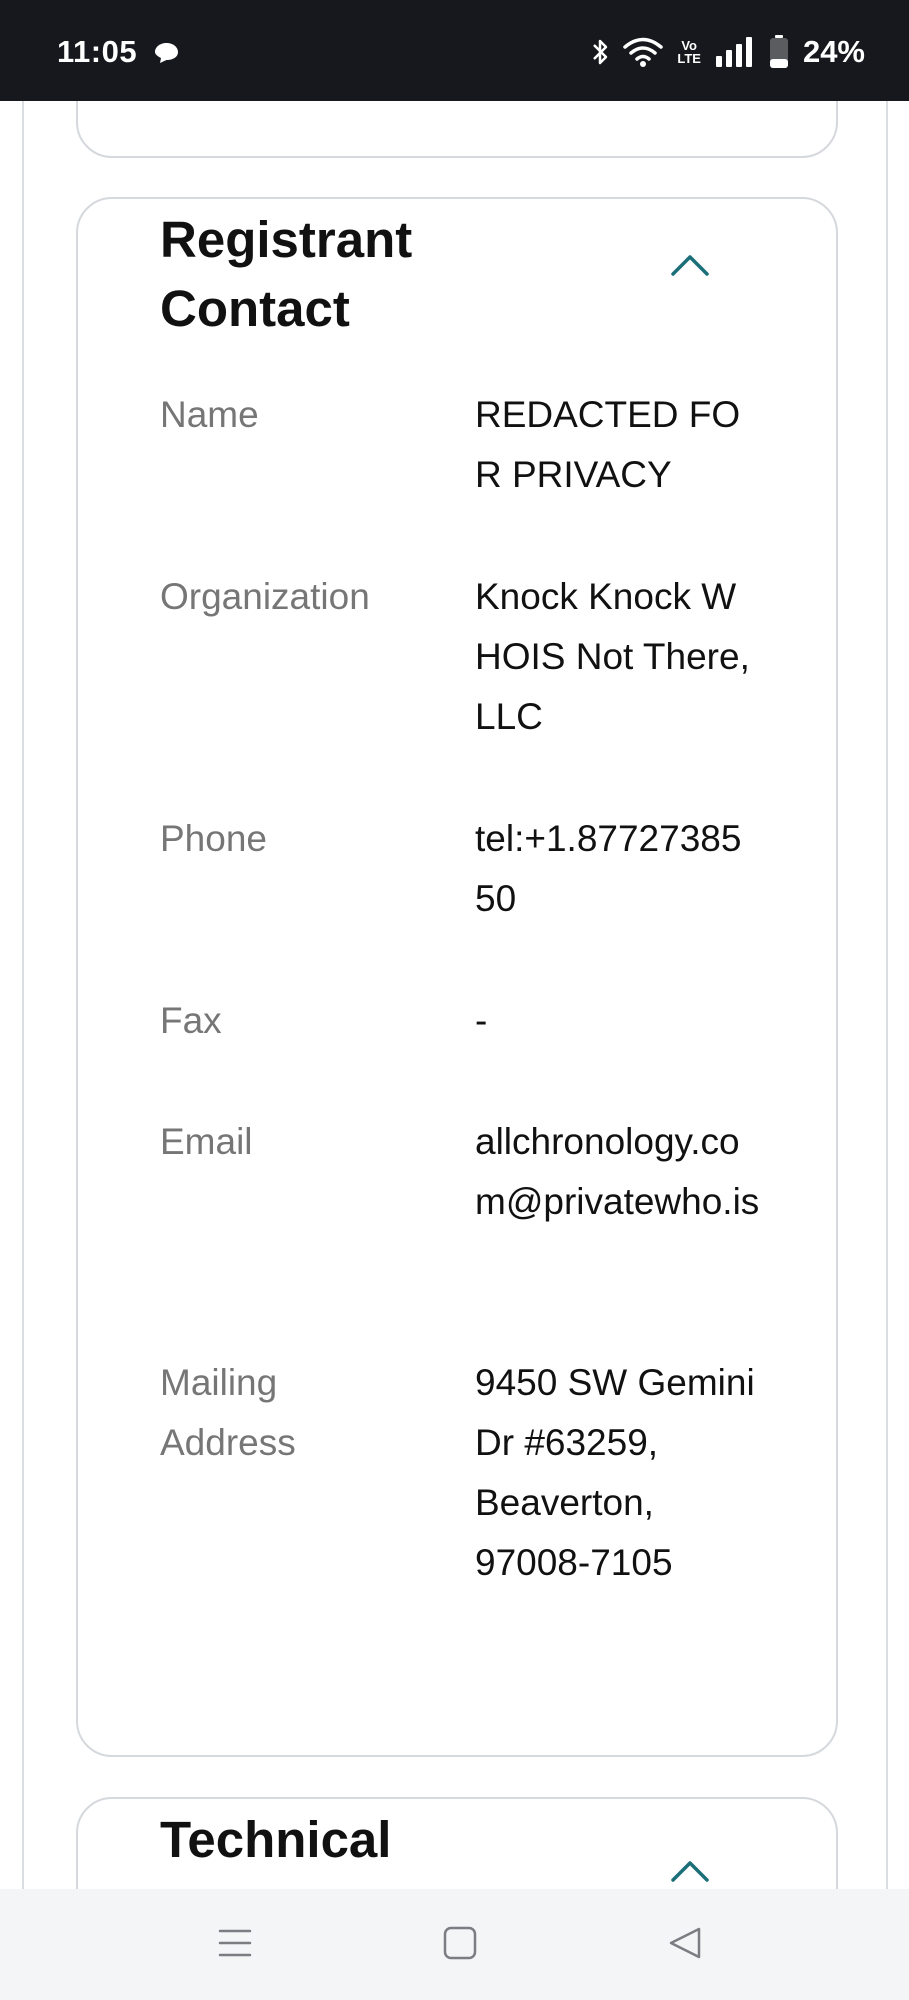 This screenshot has height=2000, width=909. What do you see at coordinates (481, 1020) in the screenshot?
I see `field-value: -` at bounding box center [481, 1020].